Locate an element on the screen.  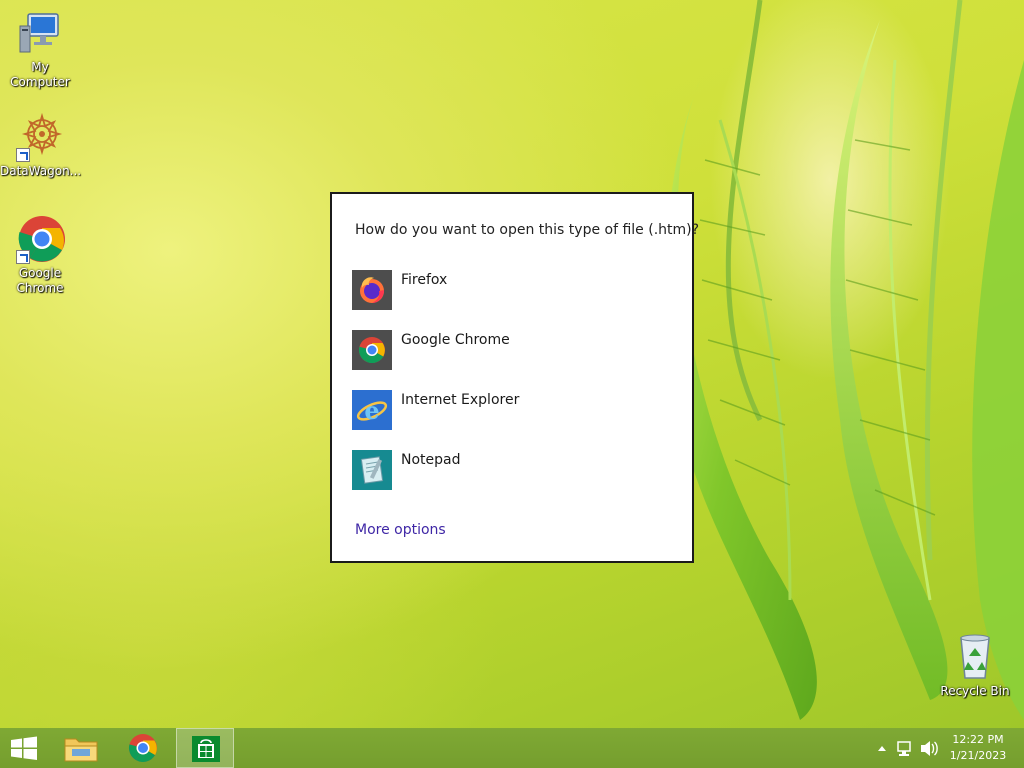
svg-text: e is located at coordinates (371, 410).